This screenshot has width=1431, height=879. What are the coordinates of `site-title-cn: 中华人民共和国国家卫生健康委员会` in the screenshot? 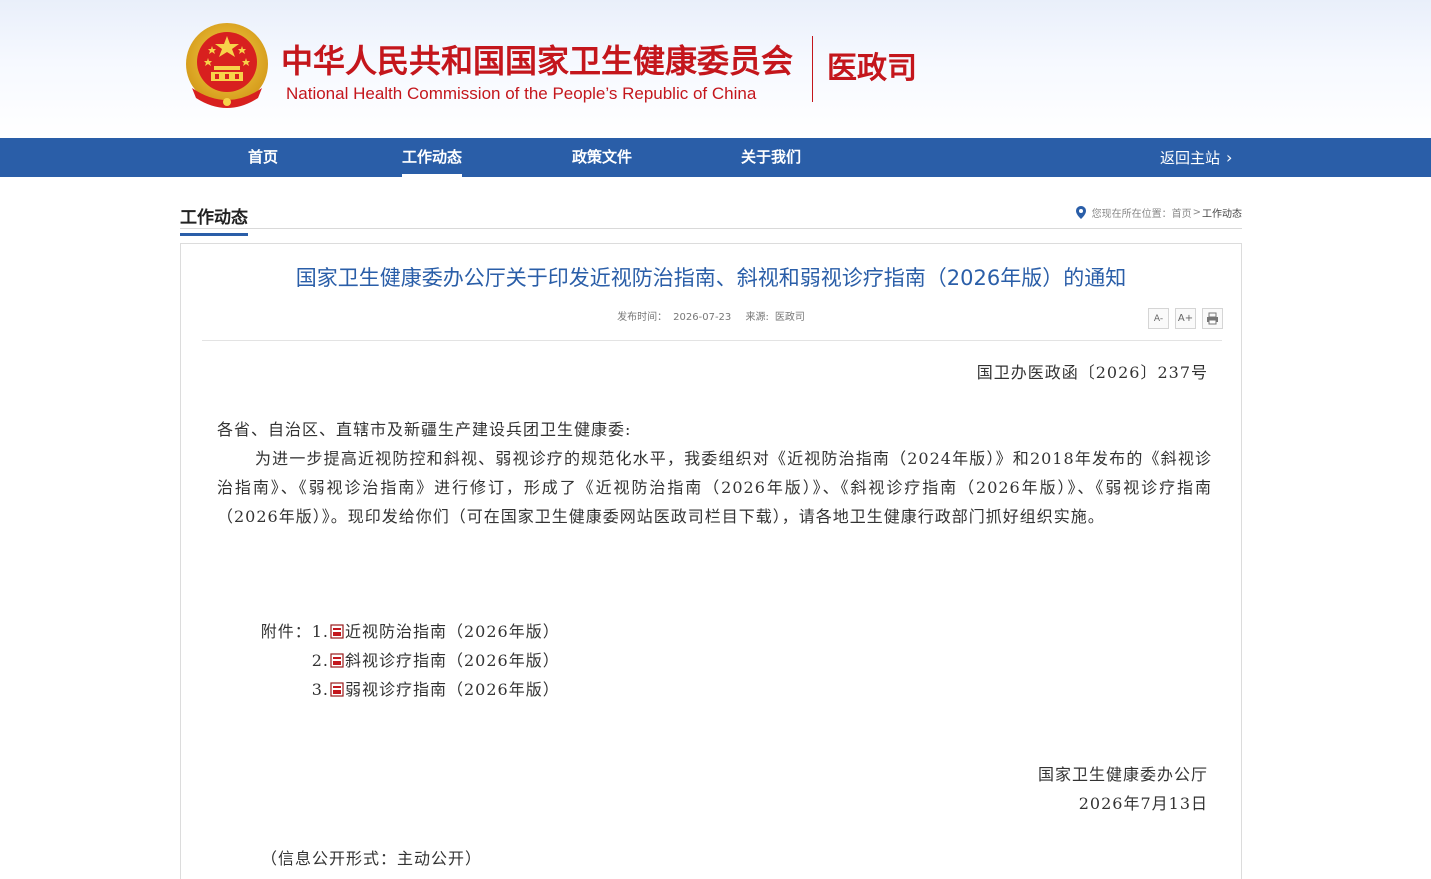 It's located at (537, 61).